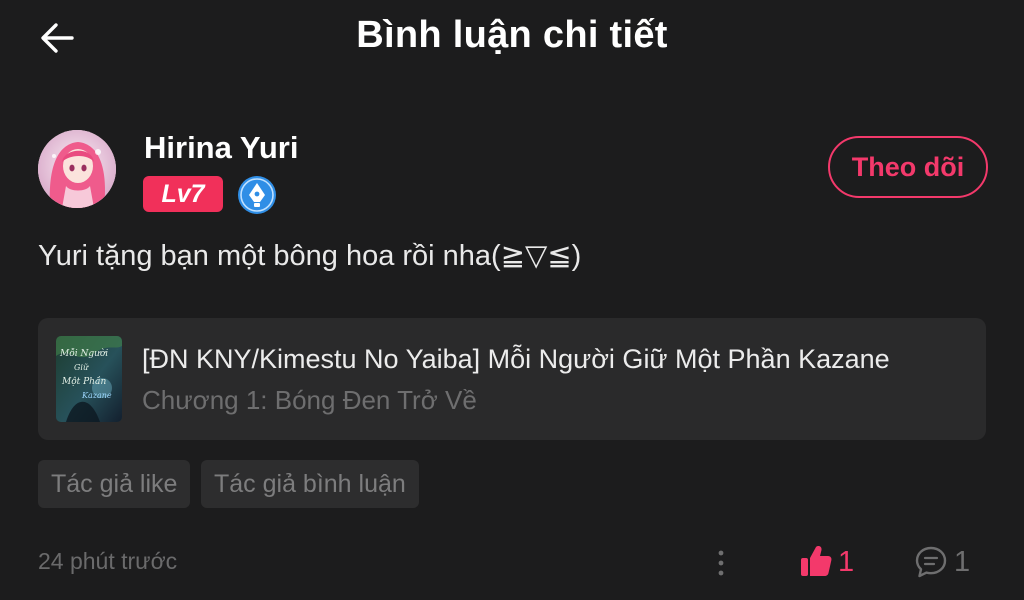  I want to click on cover-text-3: Một Phần, so click(83, 381).